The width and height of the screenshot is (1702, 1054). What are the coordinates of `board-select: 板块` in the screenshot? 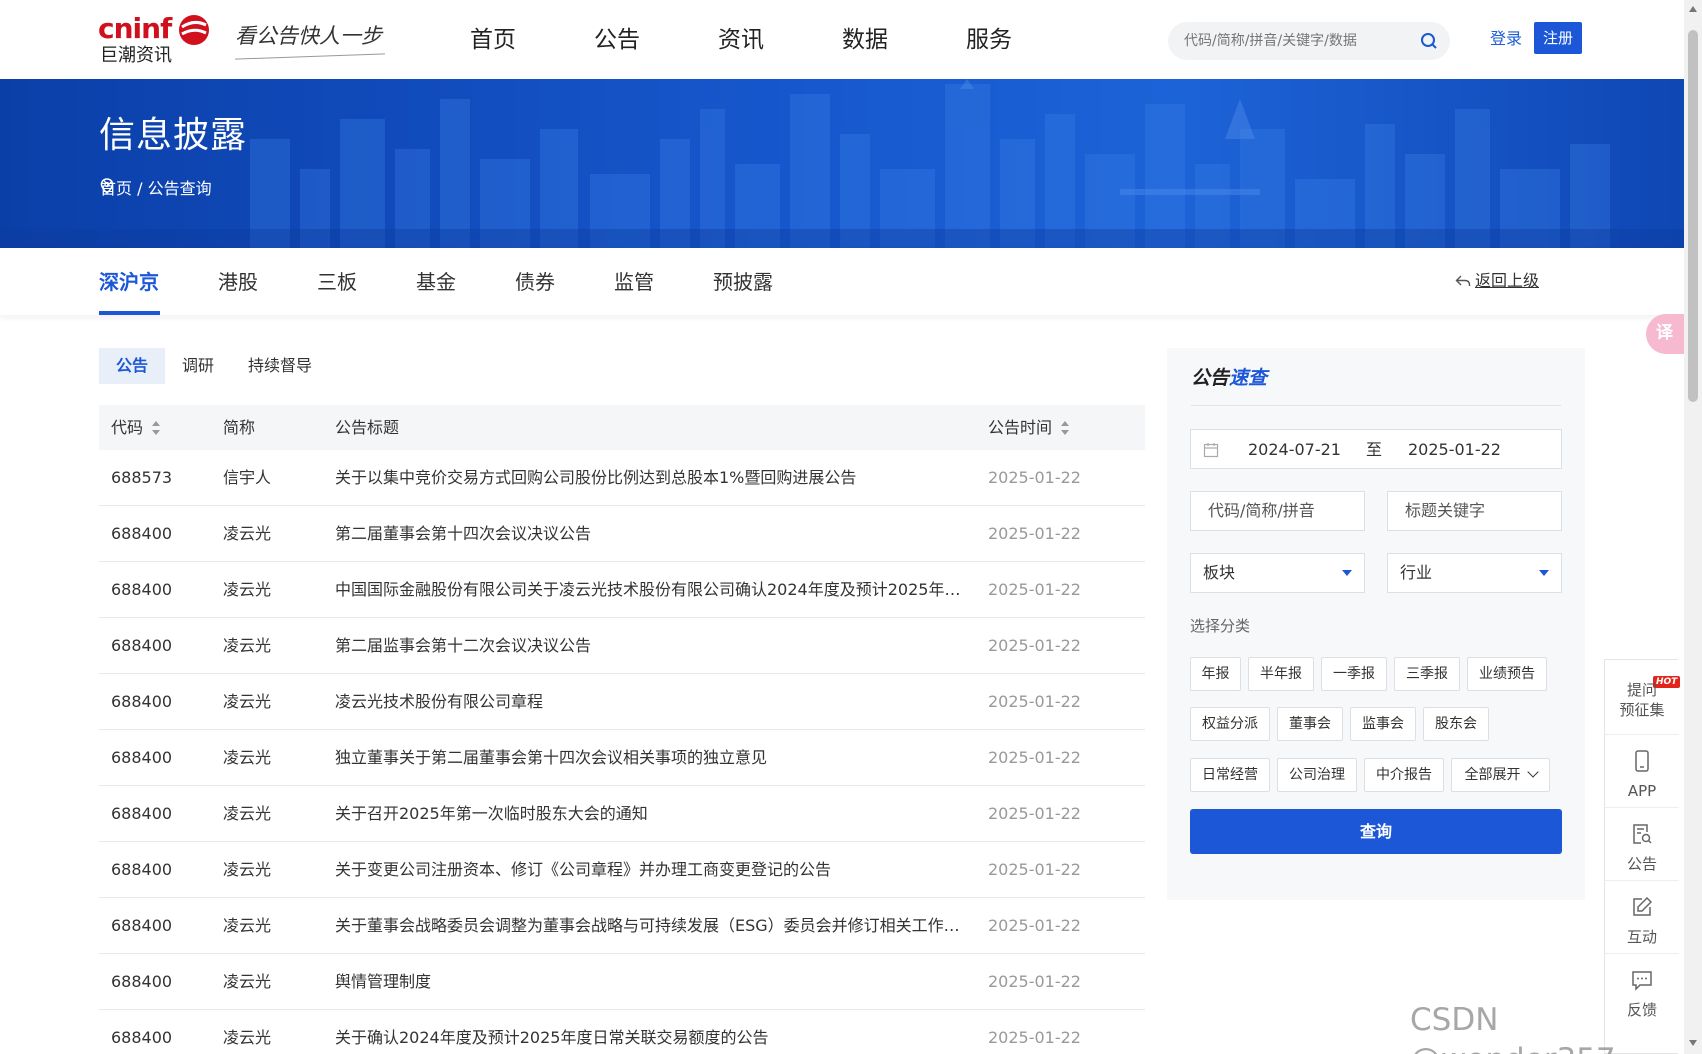 It's located at (1277, 573).